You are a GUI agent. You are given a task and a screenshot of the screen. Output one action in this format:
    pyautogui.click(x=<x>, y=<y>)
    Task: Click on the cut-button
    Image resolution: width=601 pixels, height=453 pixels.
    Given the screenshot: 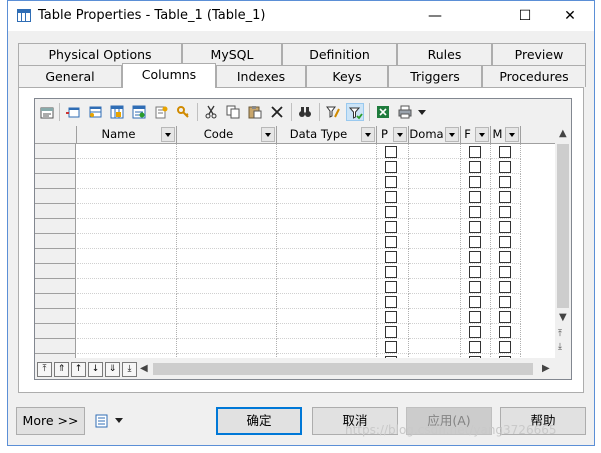 What is the action you would take?
    pyautogui.click(x=211, y=112)
    